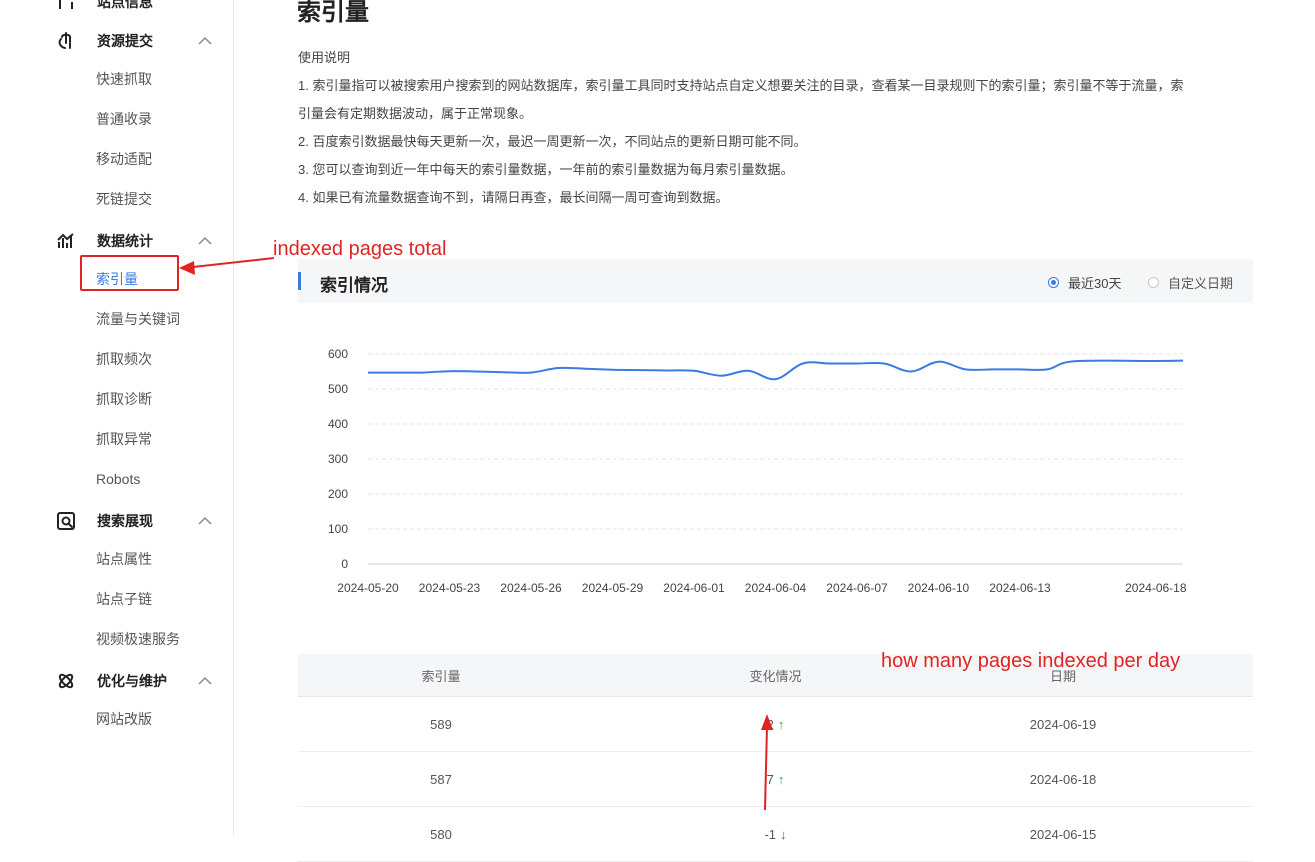  What do you see at coordinates (124, 559) in the screenshot?
I see `sidebar-item-site-attributes: 站点属性` at bounding box center [124, 559].